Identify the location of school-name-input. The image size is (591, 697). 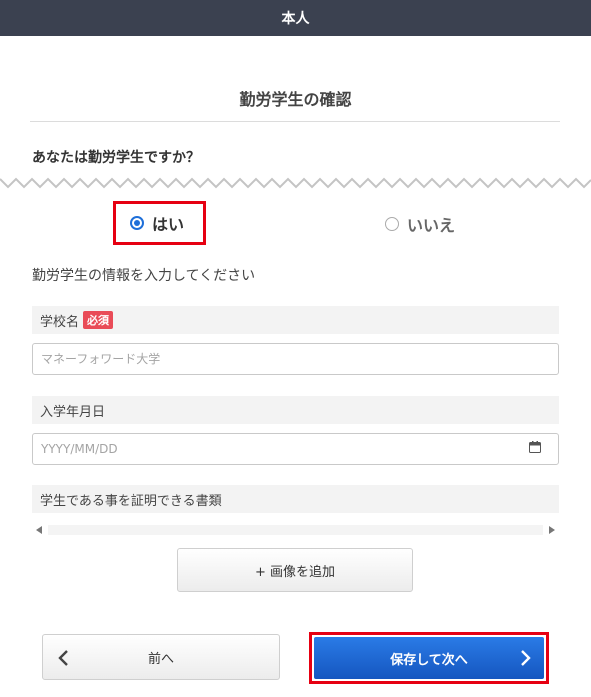
(295, 359).